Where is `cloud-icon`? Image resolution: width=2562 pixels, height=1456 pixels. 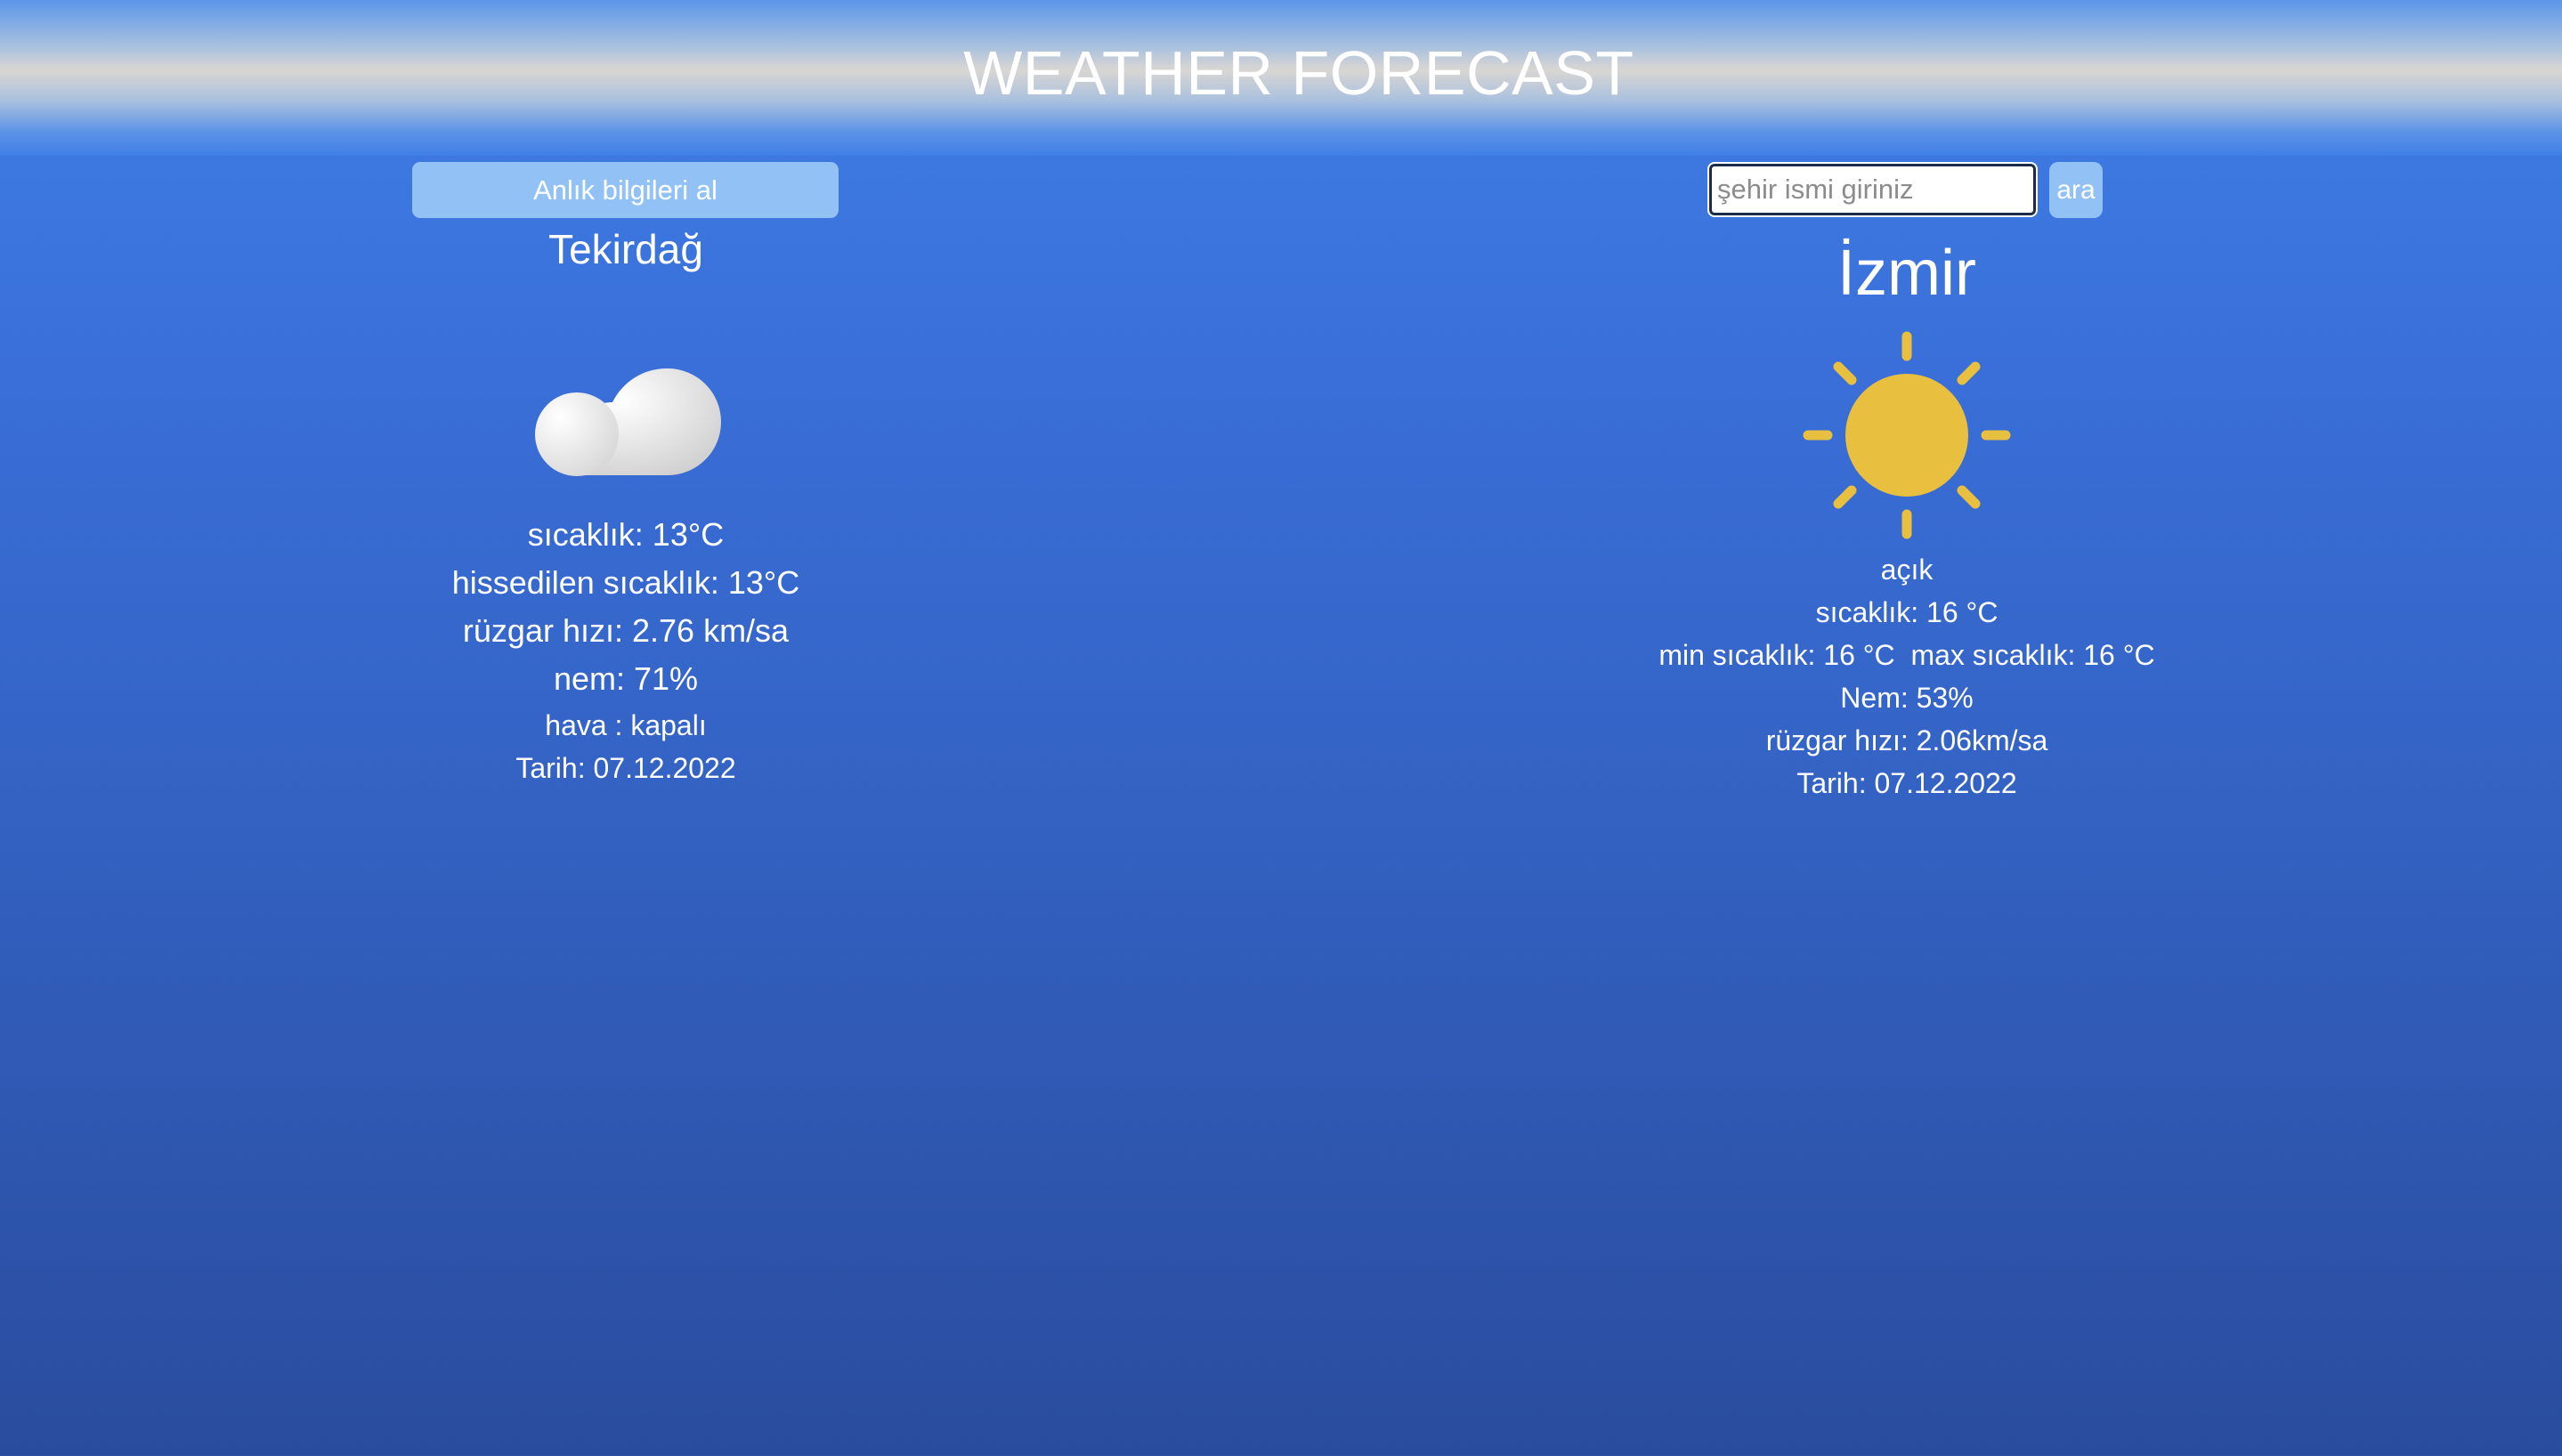 cloud-icon is located at coordinates (628, 422).